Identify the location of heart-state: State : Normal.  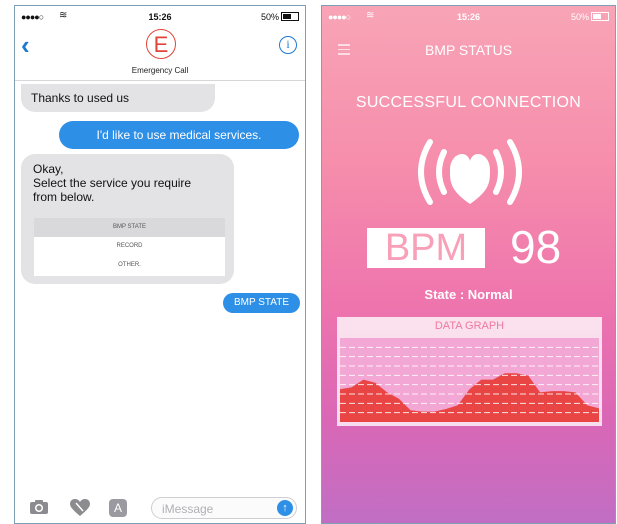
(468, 294).